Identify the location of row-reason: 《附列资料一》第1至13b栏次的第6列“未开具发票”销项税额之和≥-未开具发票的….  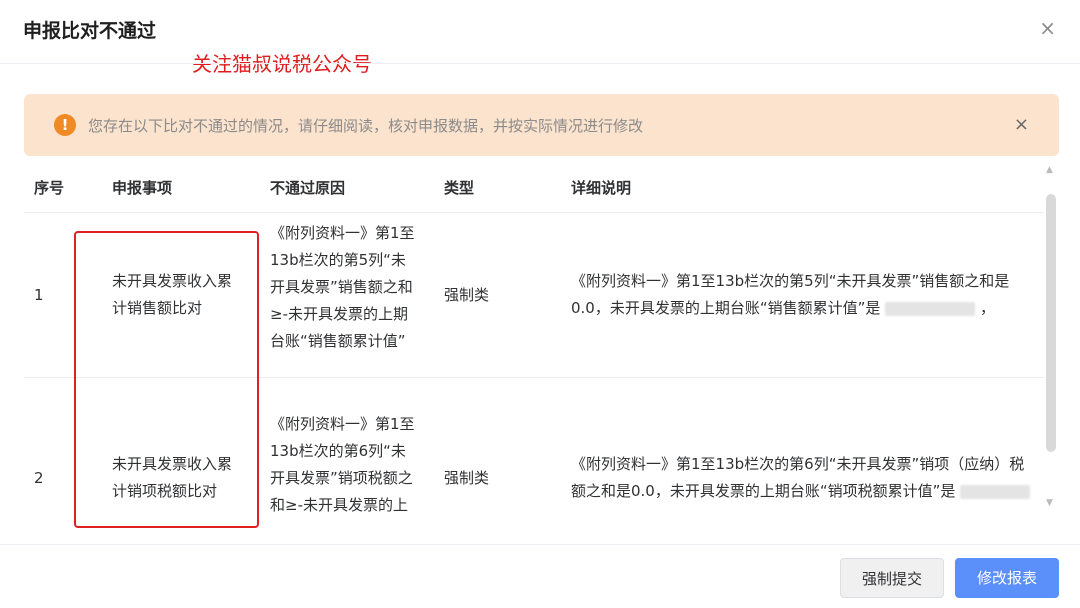
(341, 445).